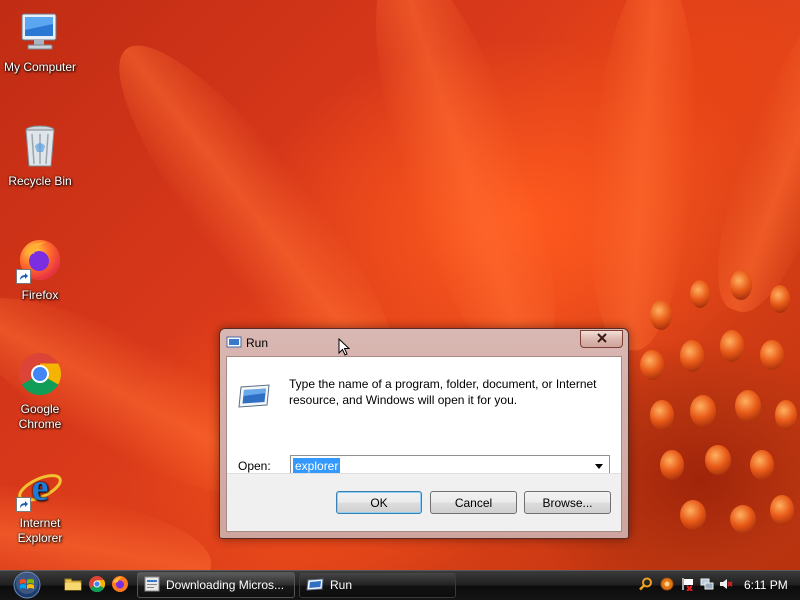  I want to click on windows-logo-icon, so click(27, 585).